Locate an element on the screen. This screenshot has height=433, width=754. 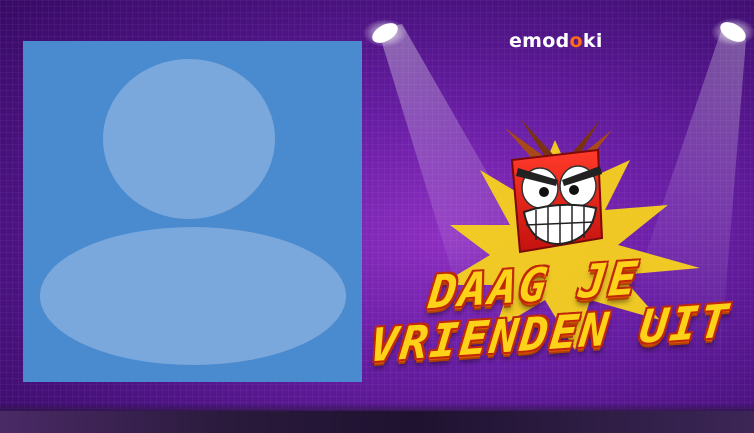
angry-red-square-mascot-icon is located at coordinates (558, 186).